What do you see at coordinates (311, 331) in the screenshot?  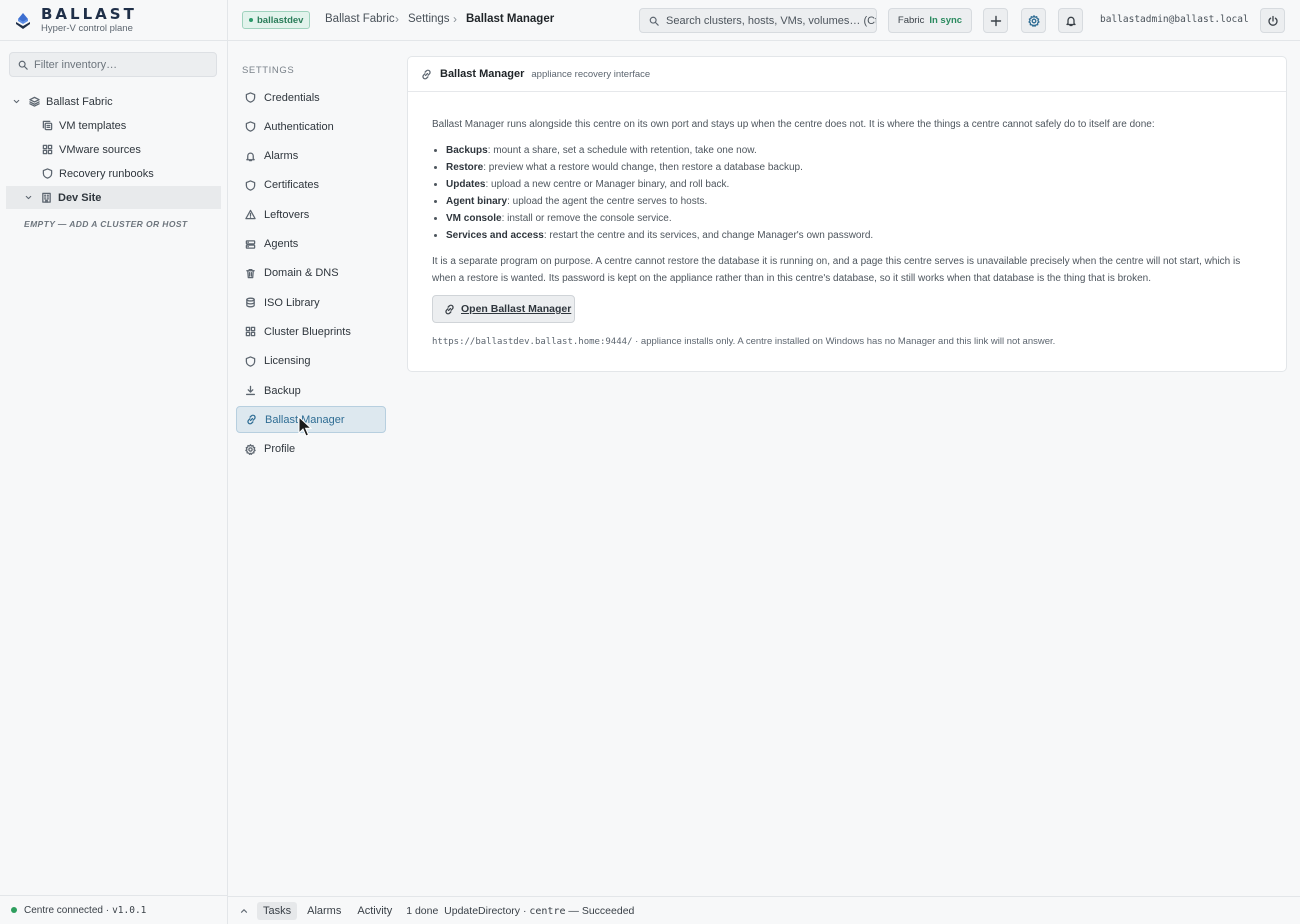 I see `settings-nav-cluster-blueprints: Cluster Blueprints` at bounding box center [311, 331].